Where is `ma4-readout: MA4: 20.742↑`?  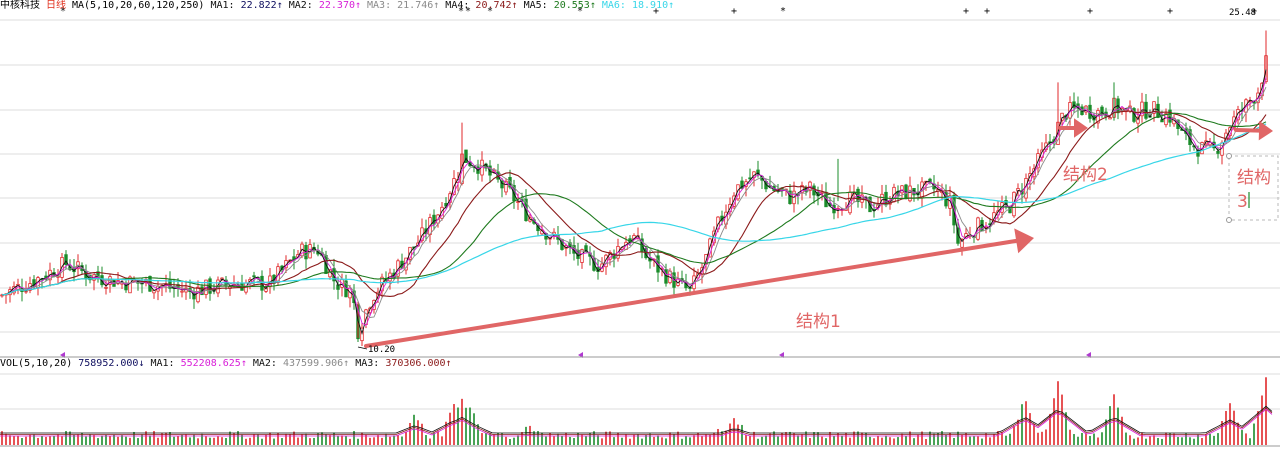 ma4-readout: MA4: 20.742↑ is located at coordinates (481, 5).